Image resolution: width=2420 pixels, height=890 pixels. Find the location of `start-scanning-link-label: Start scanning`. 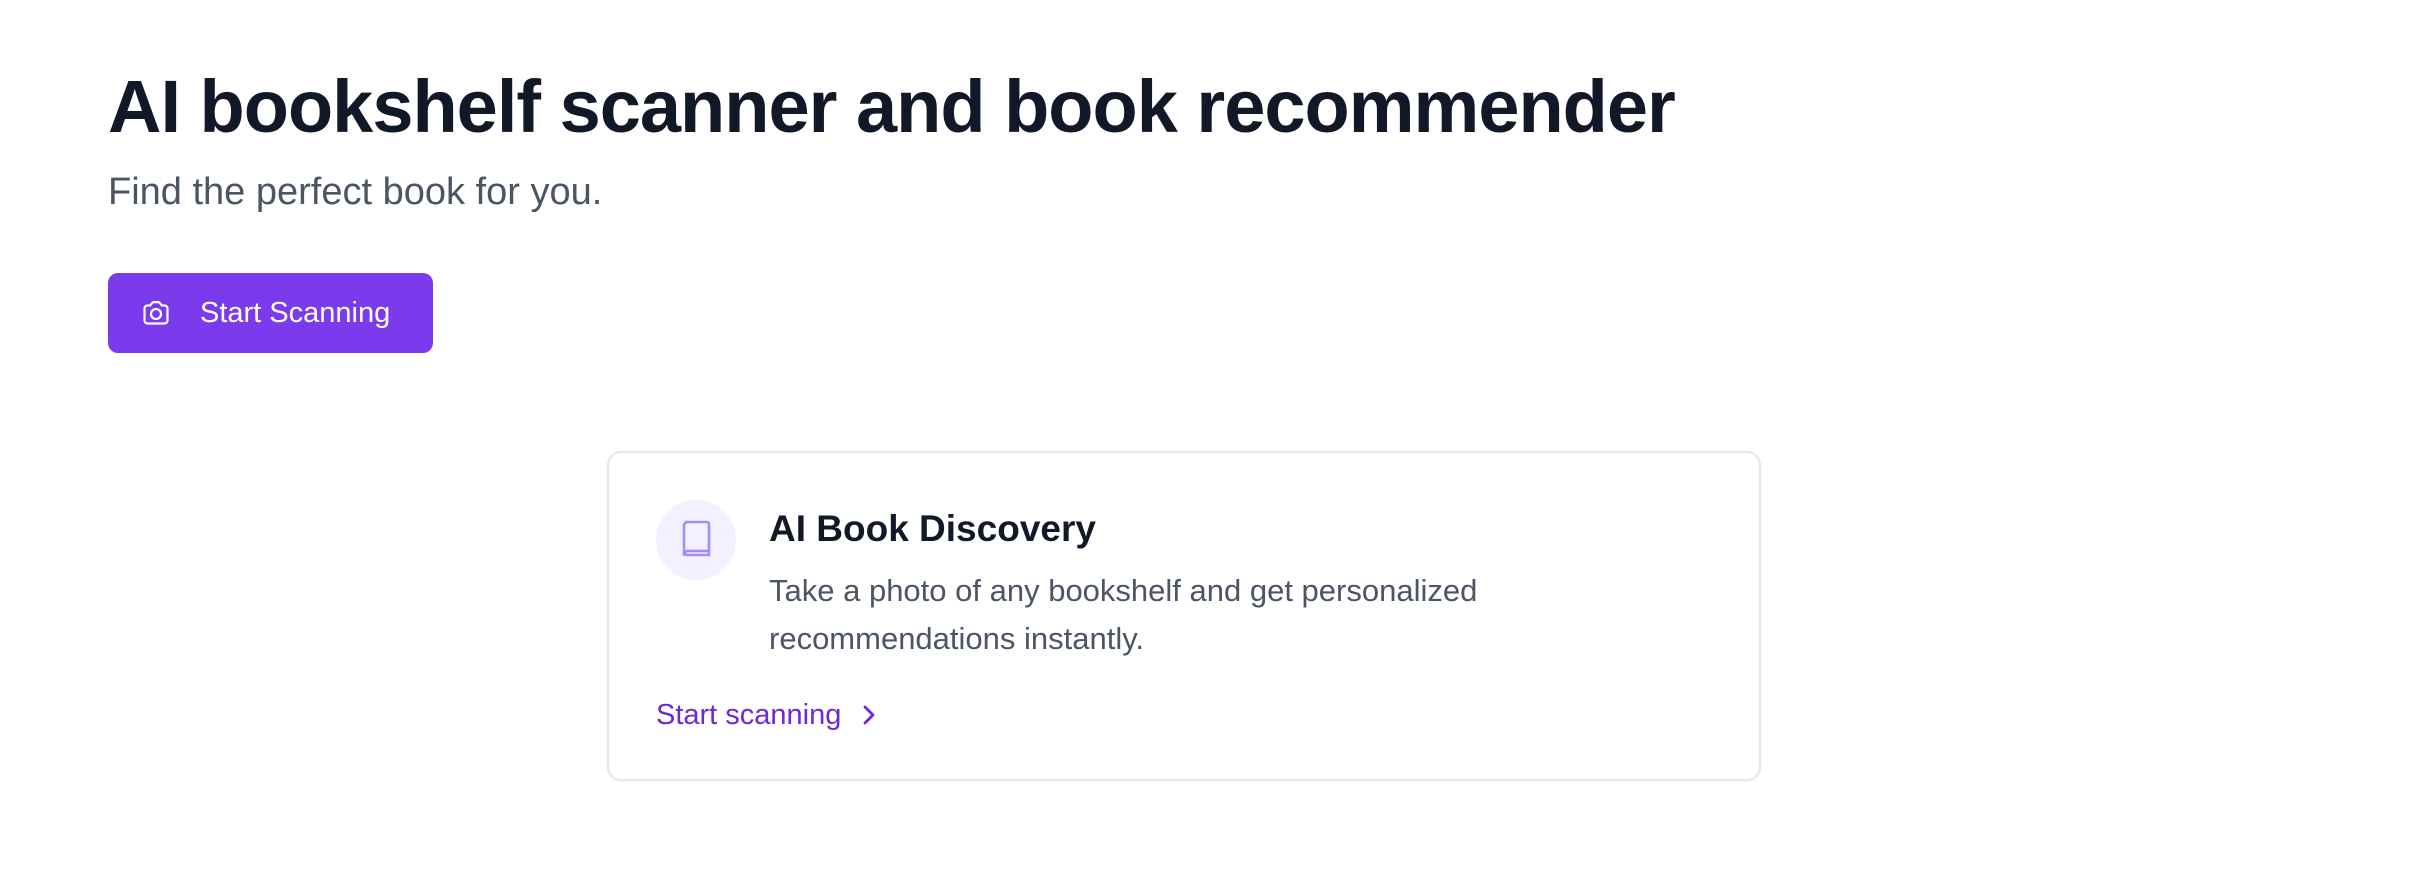

start-scanning-link-label: Start scanning is located at coordinates (749, 715).